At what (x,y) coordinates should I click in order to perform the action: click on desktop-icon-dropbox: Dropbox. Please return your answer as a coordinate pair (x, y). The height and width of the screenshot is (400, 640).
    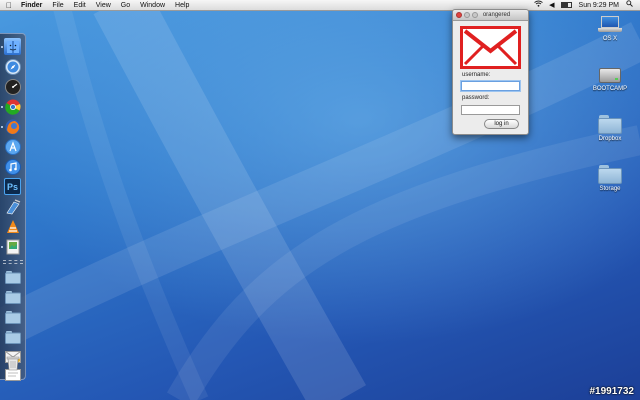
    Looking at the image, I should click on (610, 128).